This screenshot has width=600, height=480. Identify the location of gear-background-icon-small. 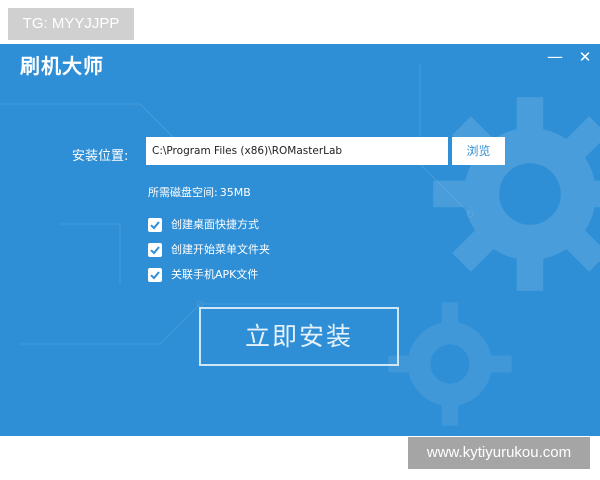
(450, 364).